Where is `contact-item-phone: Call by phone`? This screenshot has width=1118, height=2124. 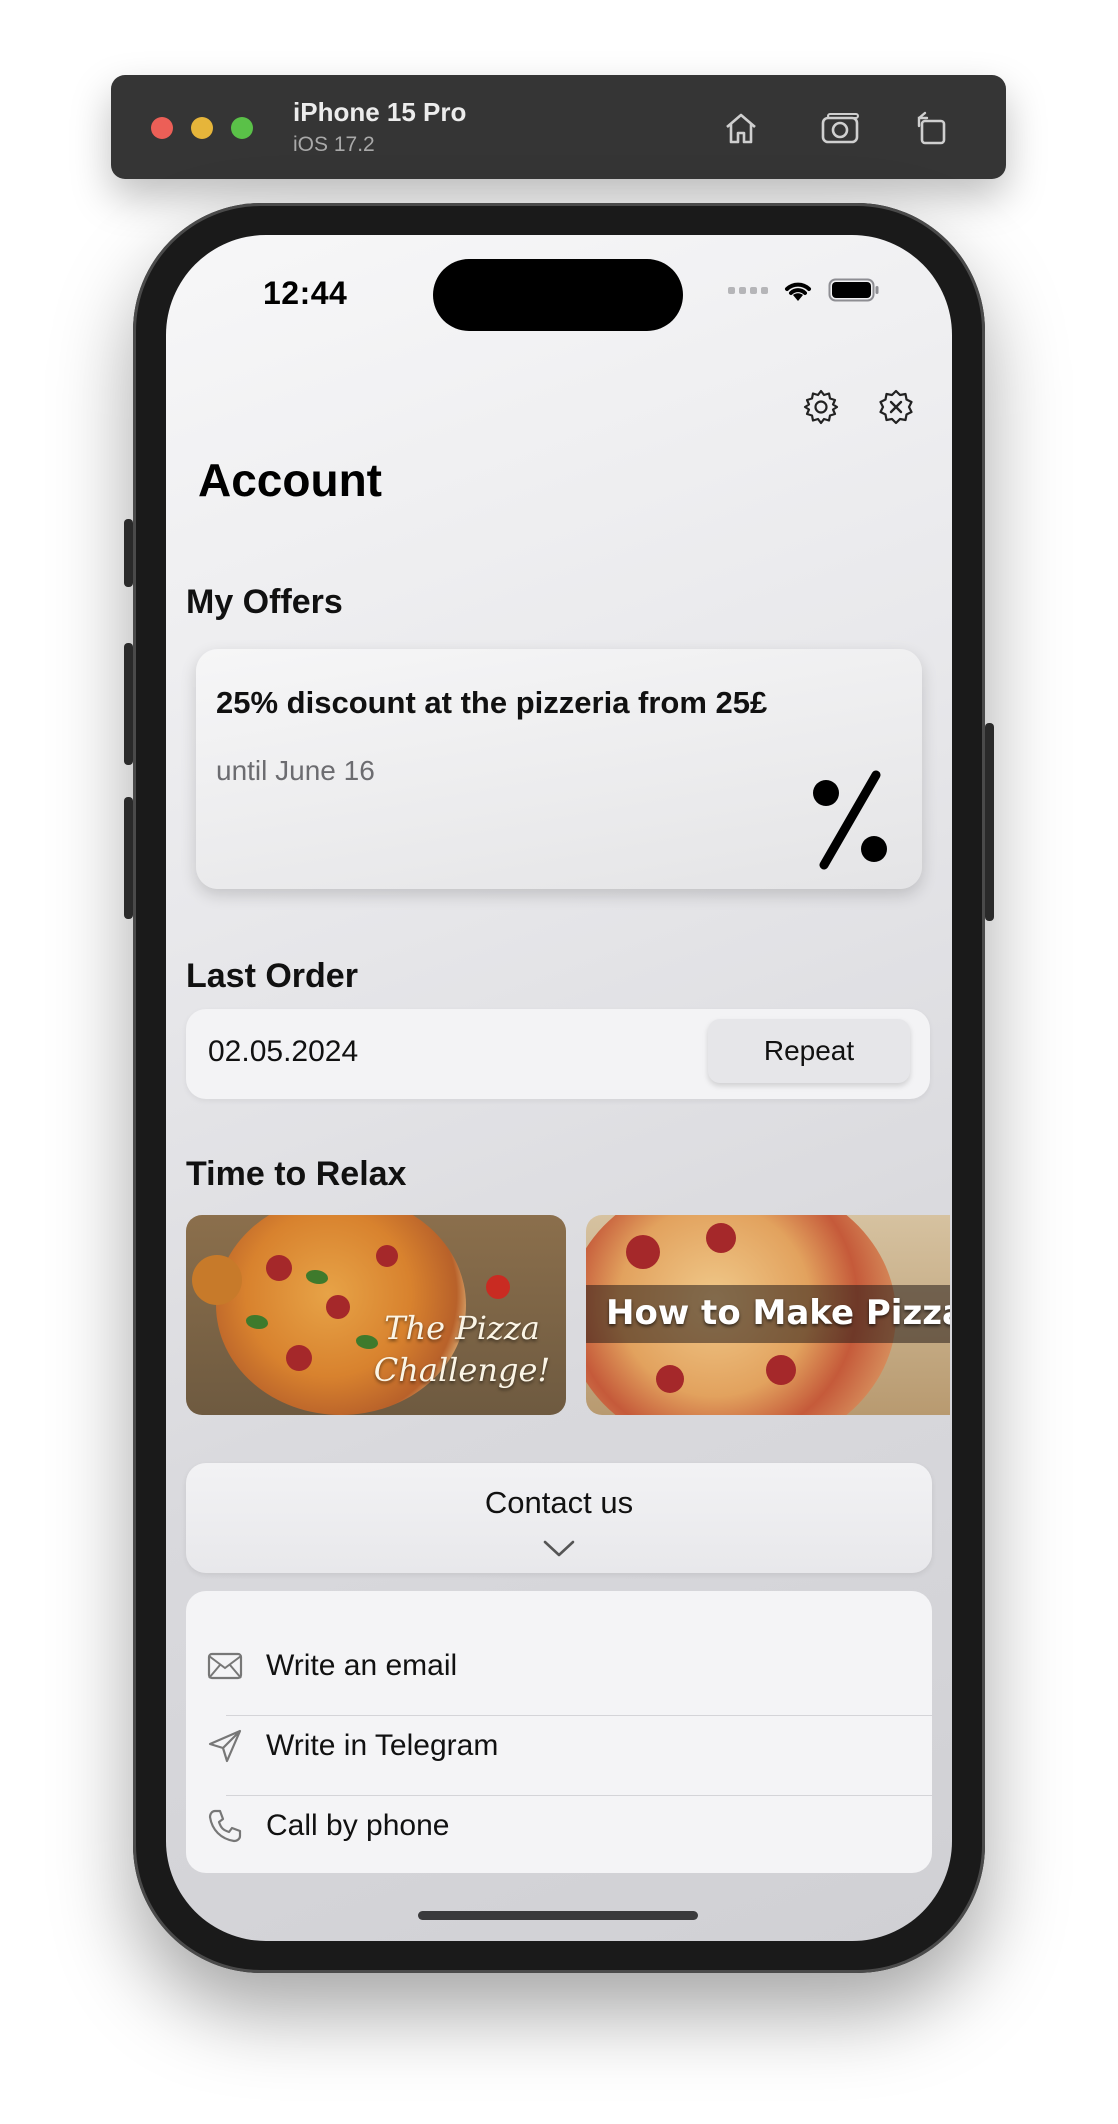 contact-item-phone: Call by phone is located at coordinates (559, 1825).